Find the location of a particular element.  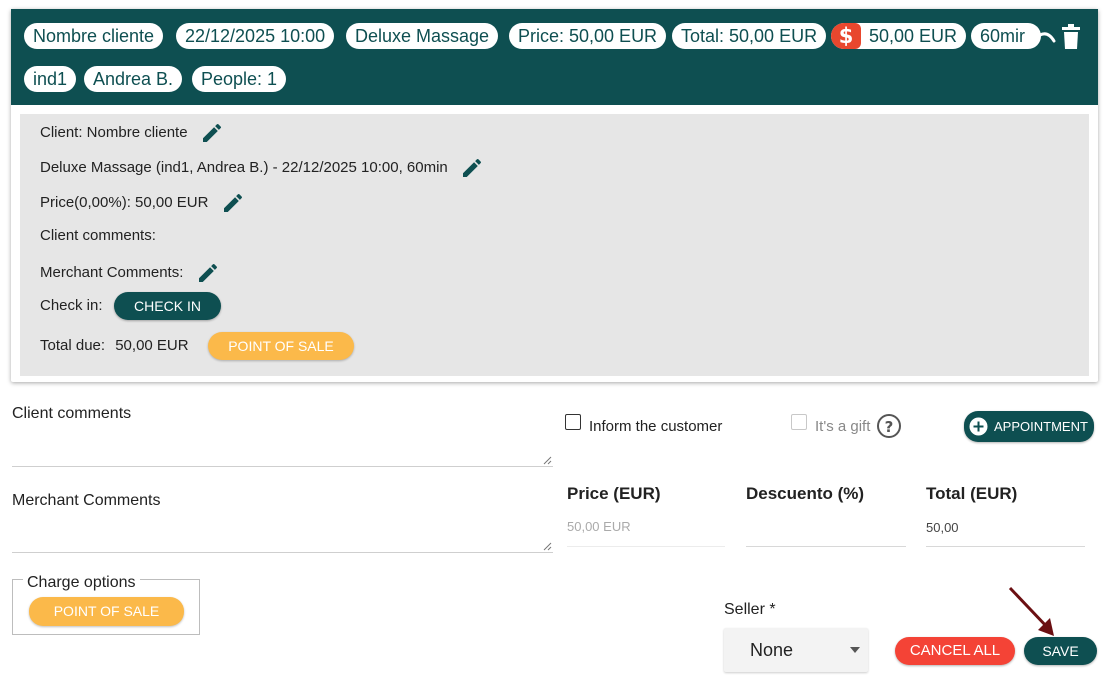

save-button: SAVE is located at coordinates (1060, 651).